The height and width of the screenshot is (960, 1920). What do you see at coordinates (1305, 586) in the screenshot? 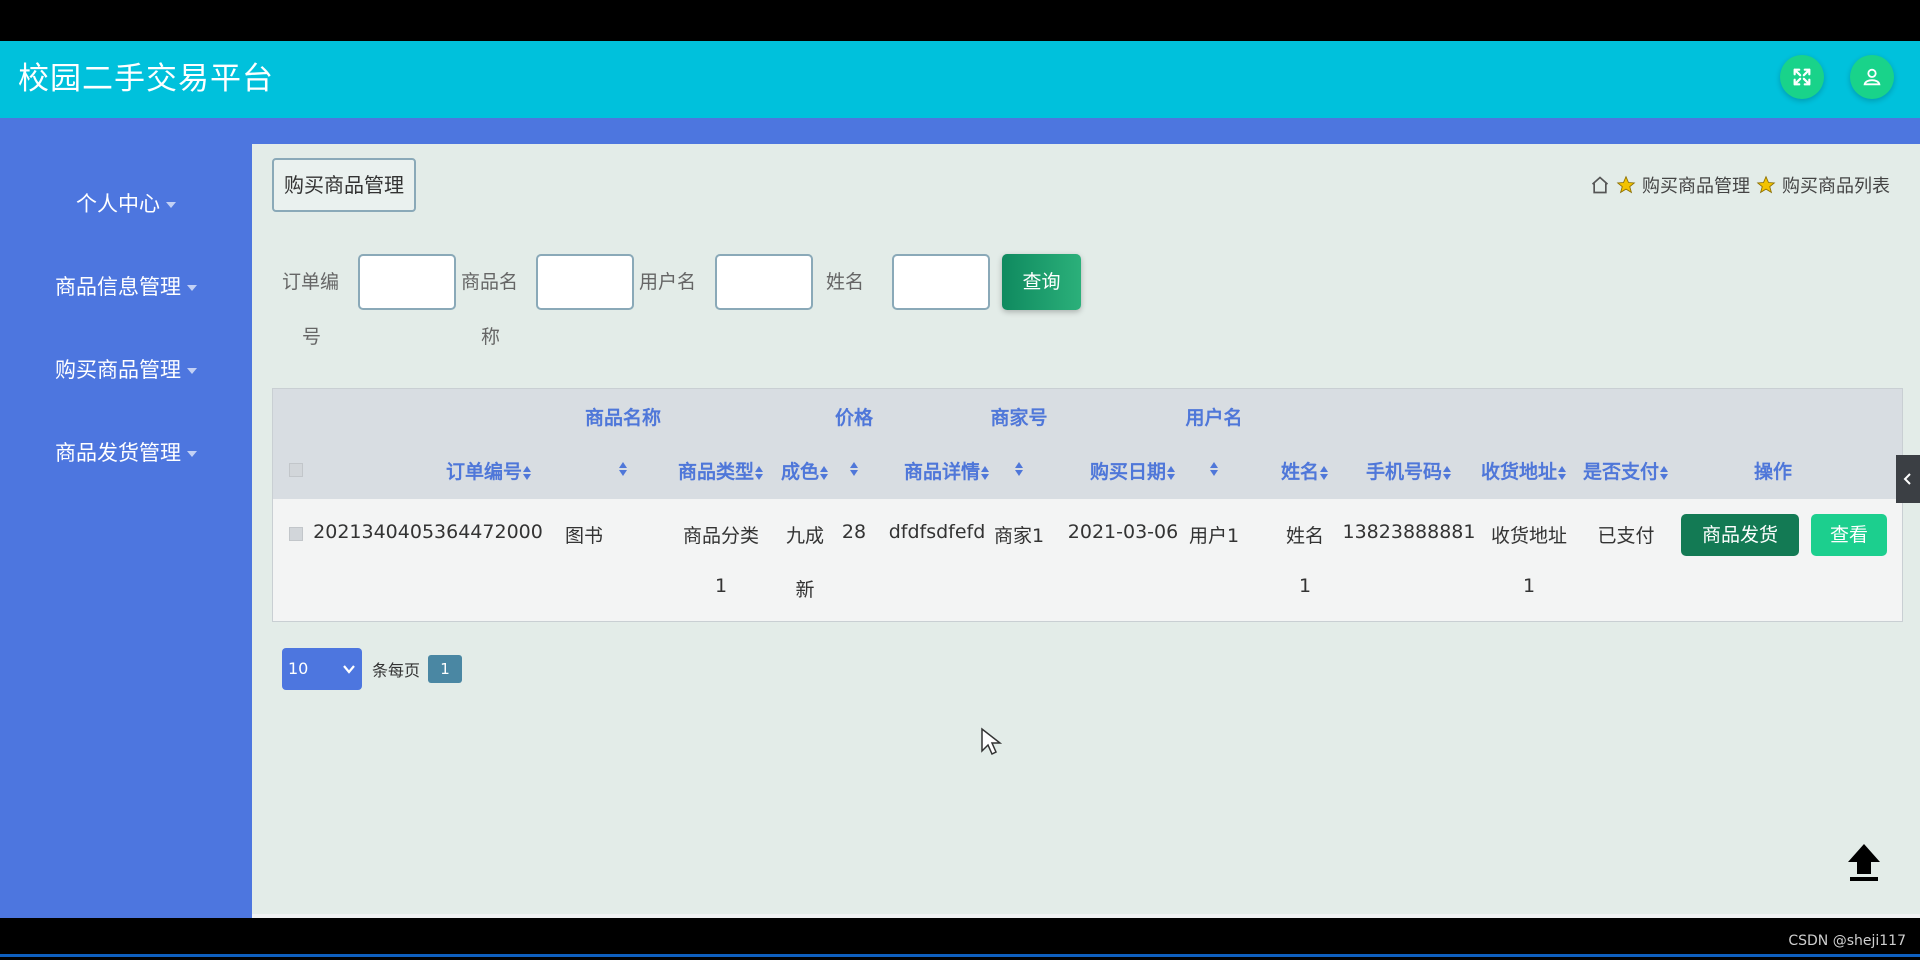
I see `cell-name-line2: 1` at bounding box center [1305, 586].